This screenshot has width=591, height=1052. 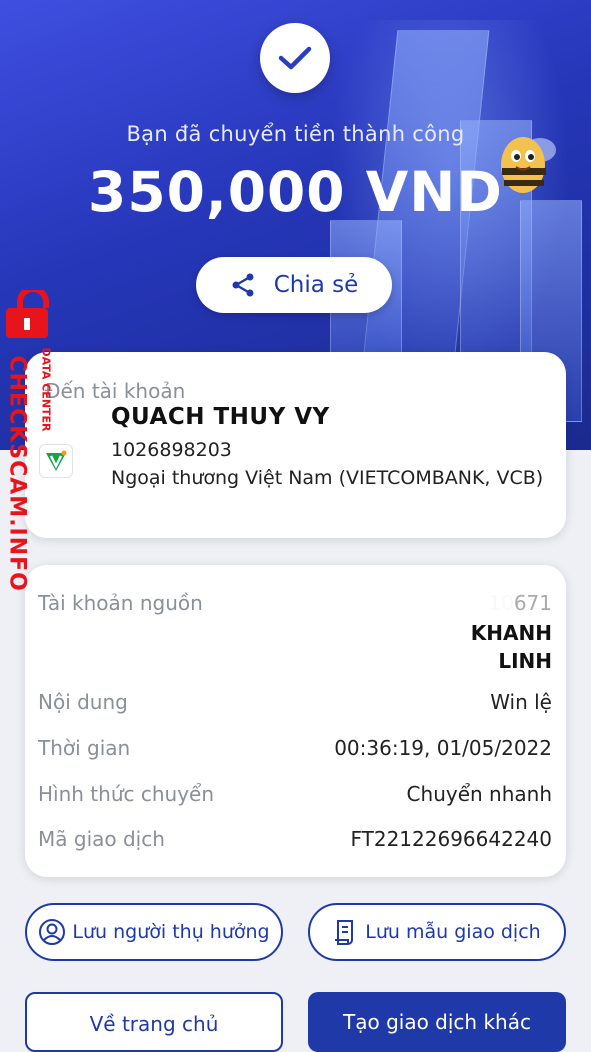 I want to click on method-row: Hình thức chuyển Chuyển nhanh, so click(x=295, y=794).